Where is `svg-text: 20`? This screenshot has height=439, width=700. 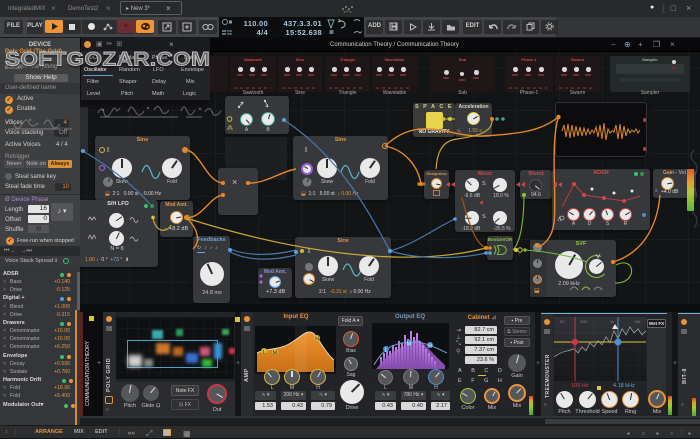 svg-text: 20 is located at coordinates (562, 321).